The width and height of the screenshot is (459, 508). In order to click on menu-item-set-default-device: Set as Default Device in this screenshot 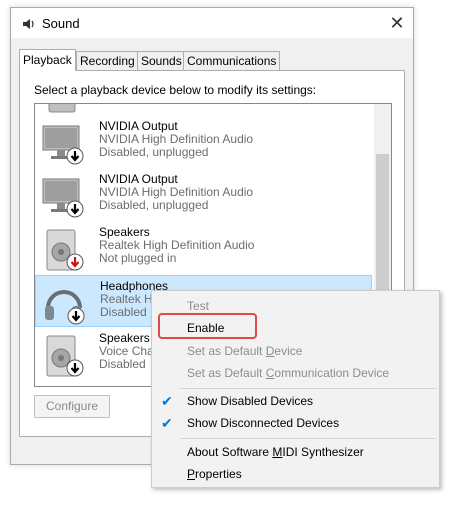, I will do `click(295, 351)`.